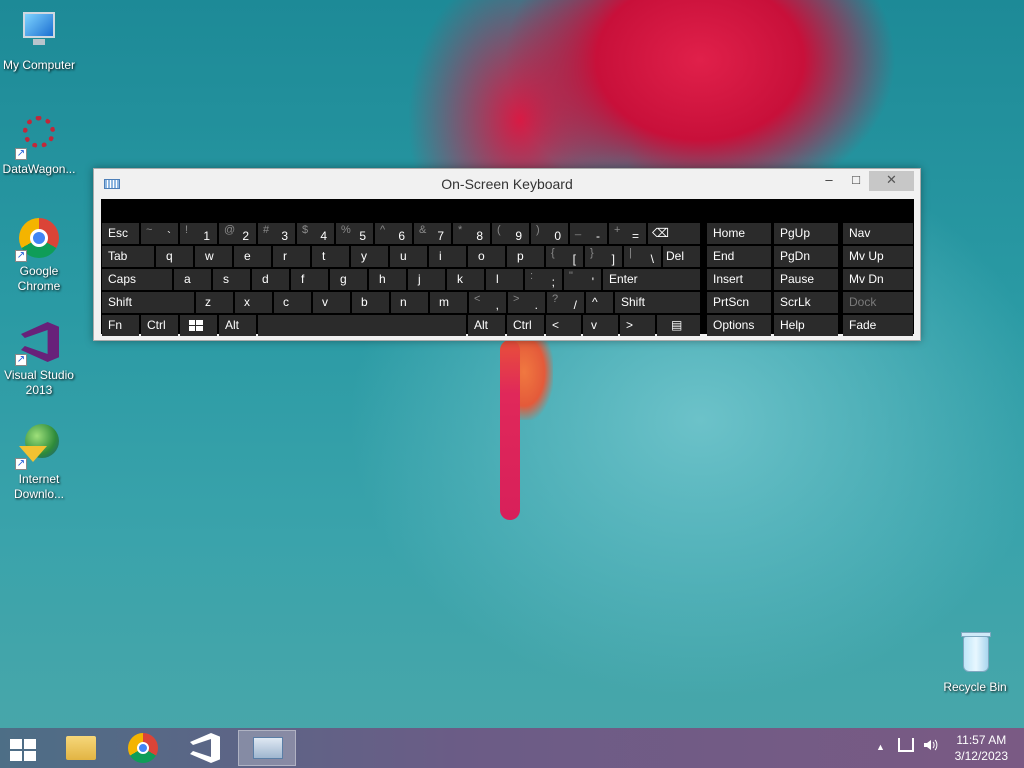  What do you see at coordinates (137, 279) in the screenshot?
I see `key-caps: Caps` at bounding box center [137, 279].